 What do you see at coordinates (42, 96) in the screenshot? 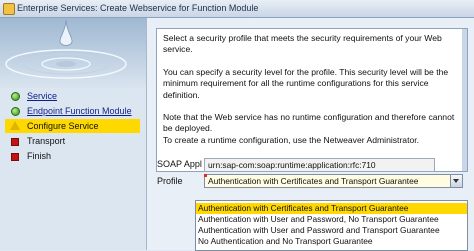
I see `step-label: Service` at bounding box center [42, 96].